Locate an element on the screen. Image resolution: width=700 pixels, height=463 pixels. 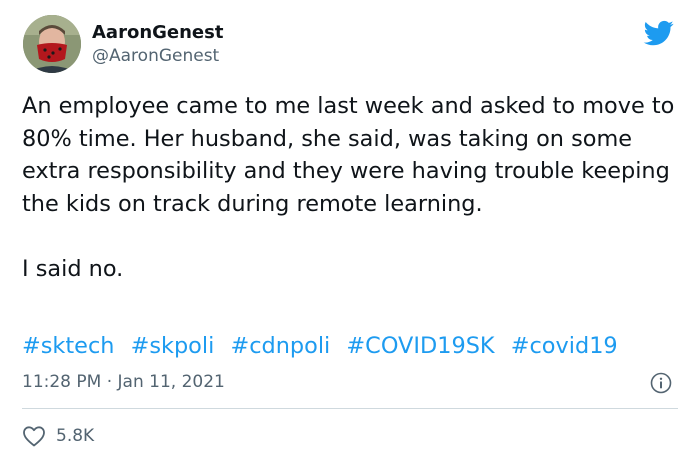
hashtag-link: #sktech is located at coordinates (68, 346).